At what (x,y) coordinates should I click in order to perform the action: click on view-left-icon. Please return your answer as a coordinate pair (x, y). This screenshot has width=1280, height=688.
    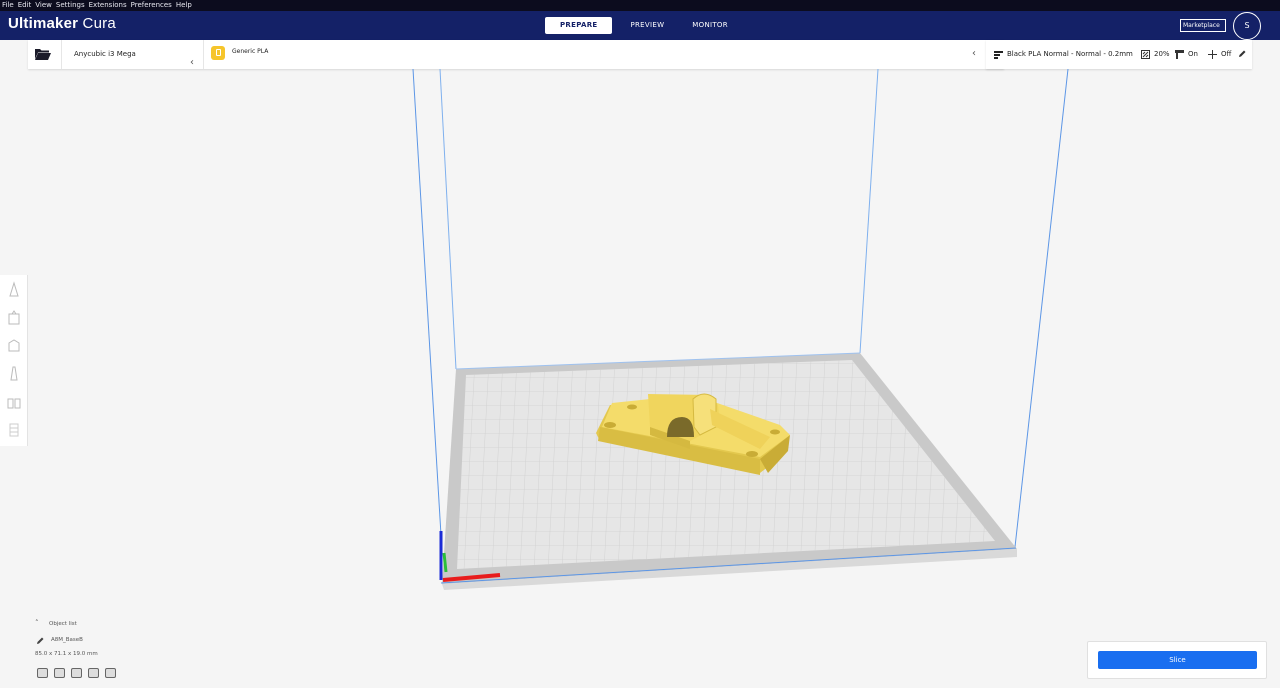
    Looking at the image, I should click on (93, 673).